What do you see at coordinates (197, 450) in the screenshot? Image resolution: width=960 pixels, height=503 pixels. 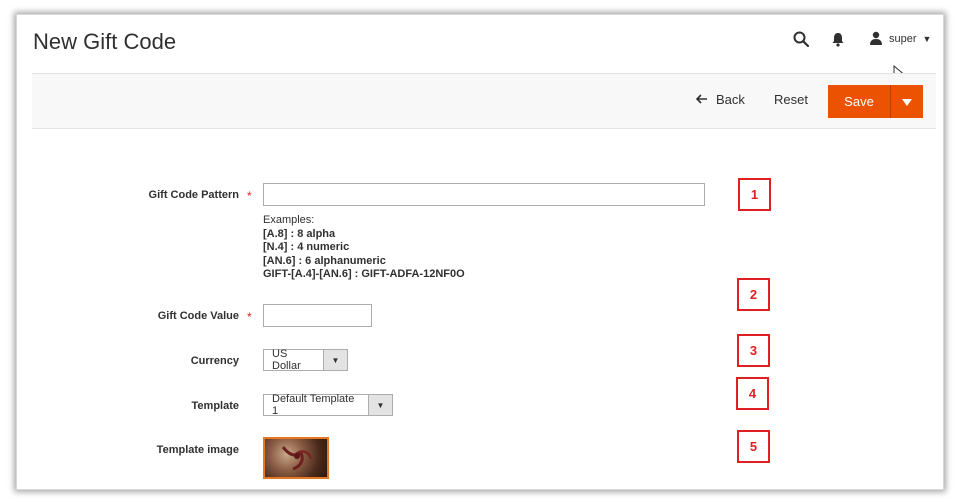 I see `template-image-label: Template image` at bounding box center [197, 450].